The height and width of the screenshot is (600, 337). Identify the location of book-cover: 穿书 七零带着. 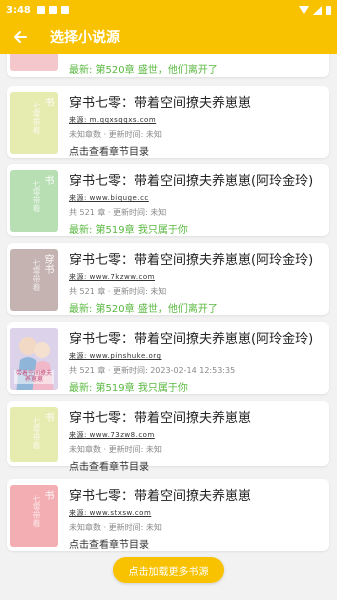
(34, 280).